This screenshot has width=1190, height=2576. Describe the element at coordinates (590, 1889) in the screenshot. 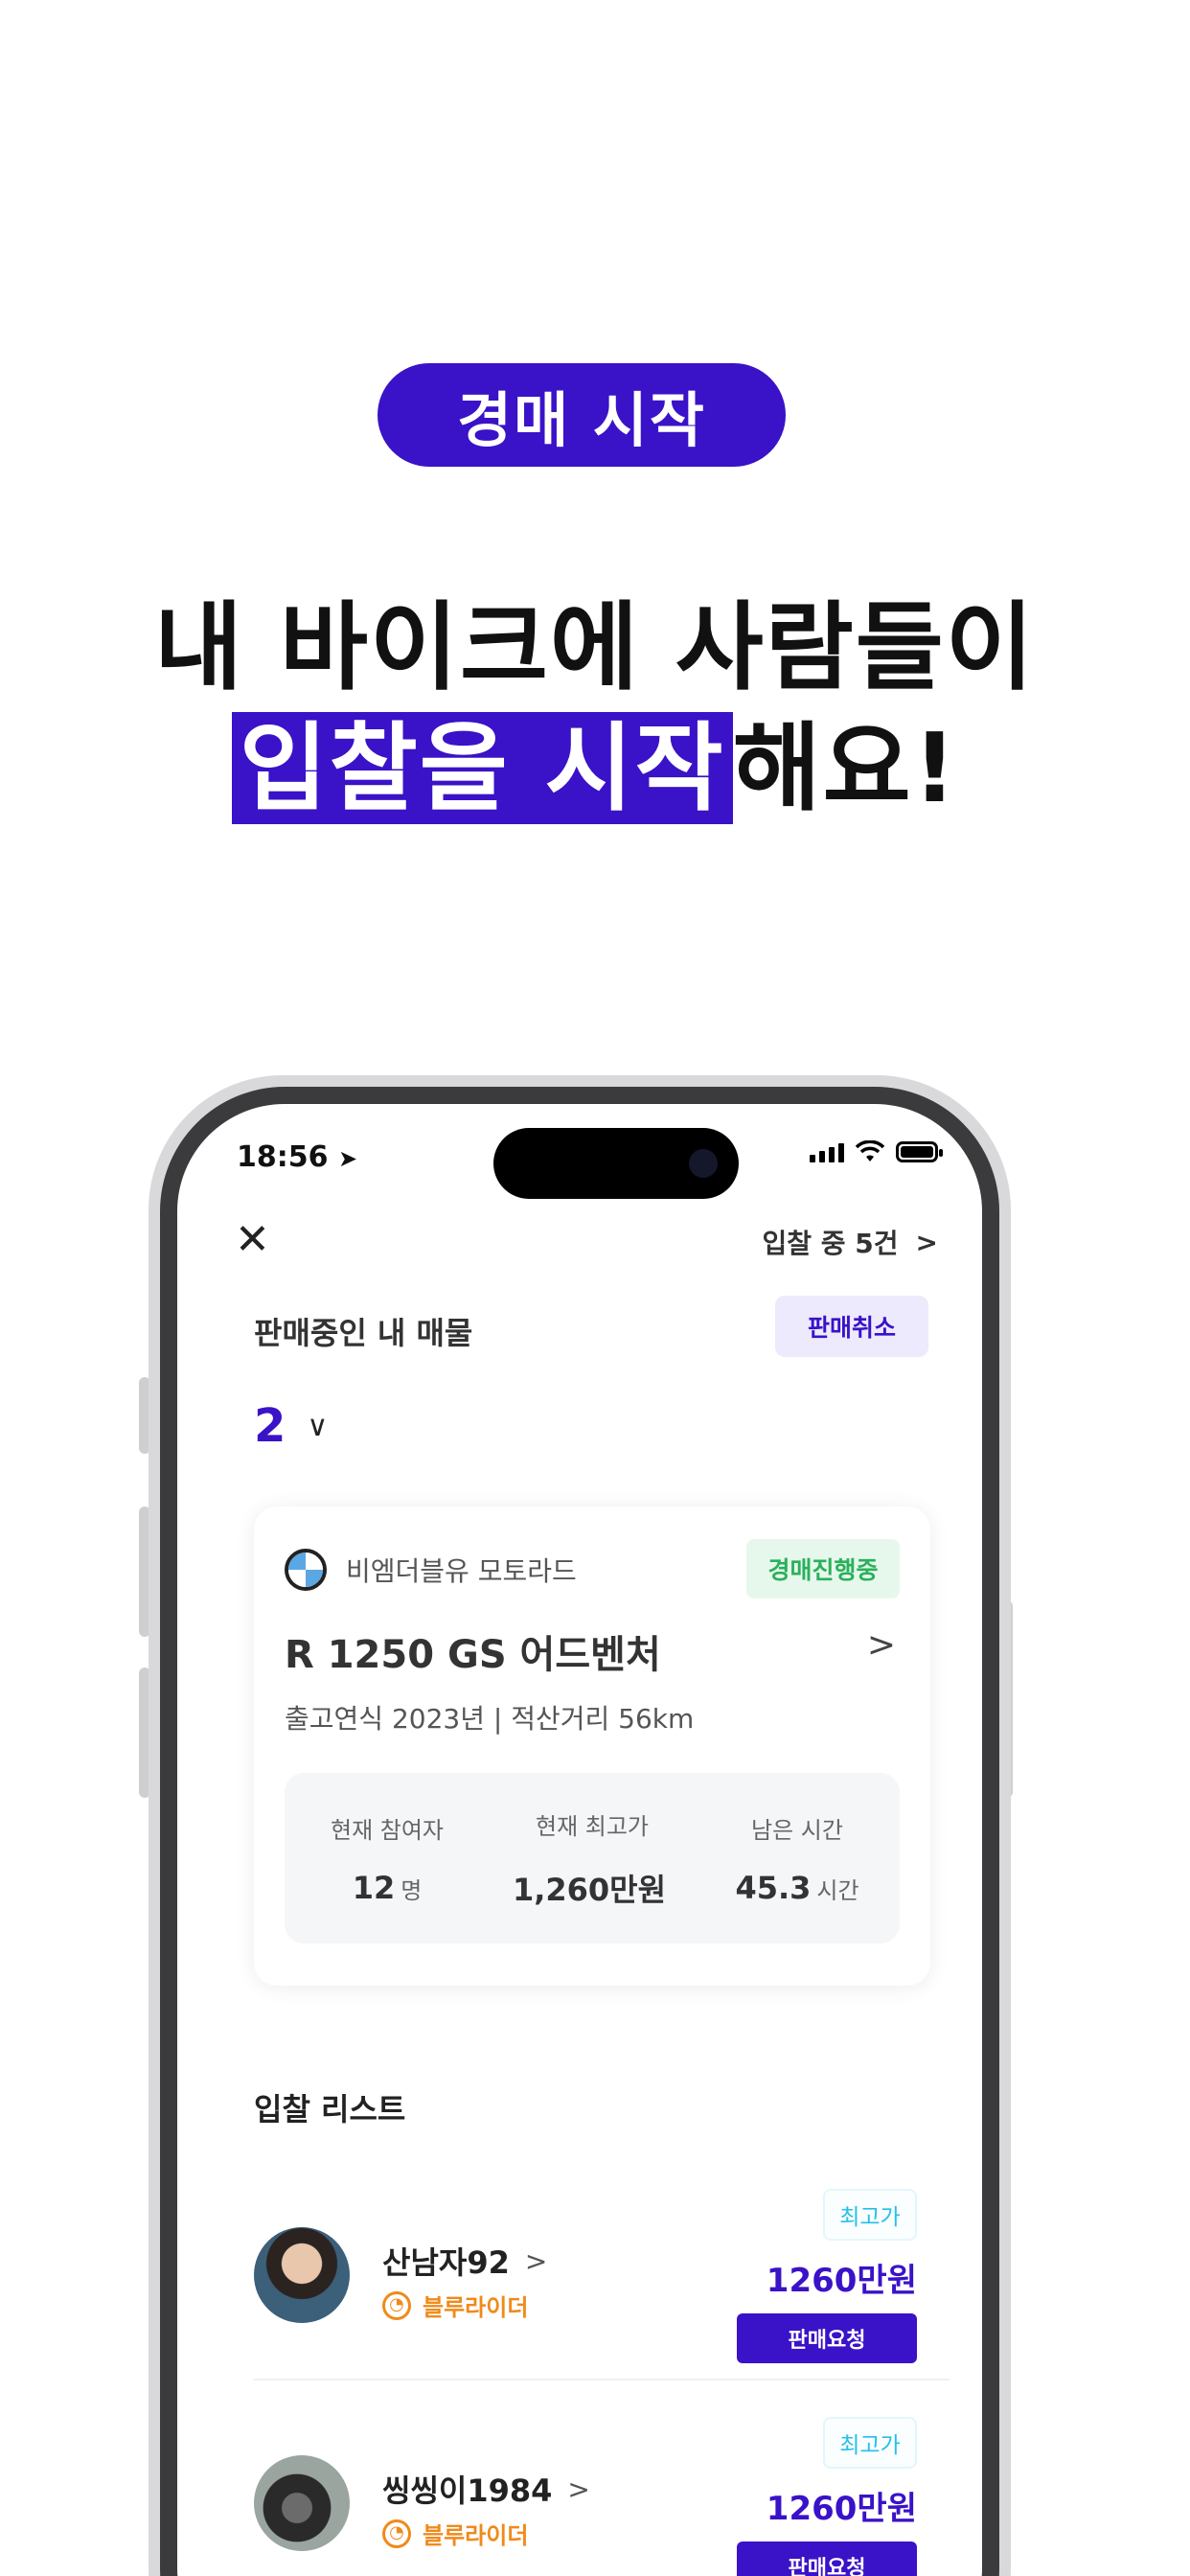

I see `stat-value: 1,260만원` at that location.